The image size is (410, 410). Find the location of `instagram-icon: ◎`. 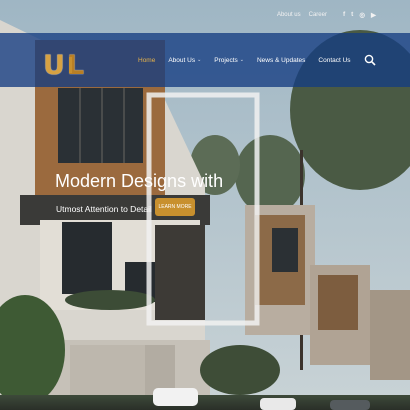

instagram-icon: ◎ is located at coordinates (362, 15).